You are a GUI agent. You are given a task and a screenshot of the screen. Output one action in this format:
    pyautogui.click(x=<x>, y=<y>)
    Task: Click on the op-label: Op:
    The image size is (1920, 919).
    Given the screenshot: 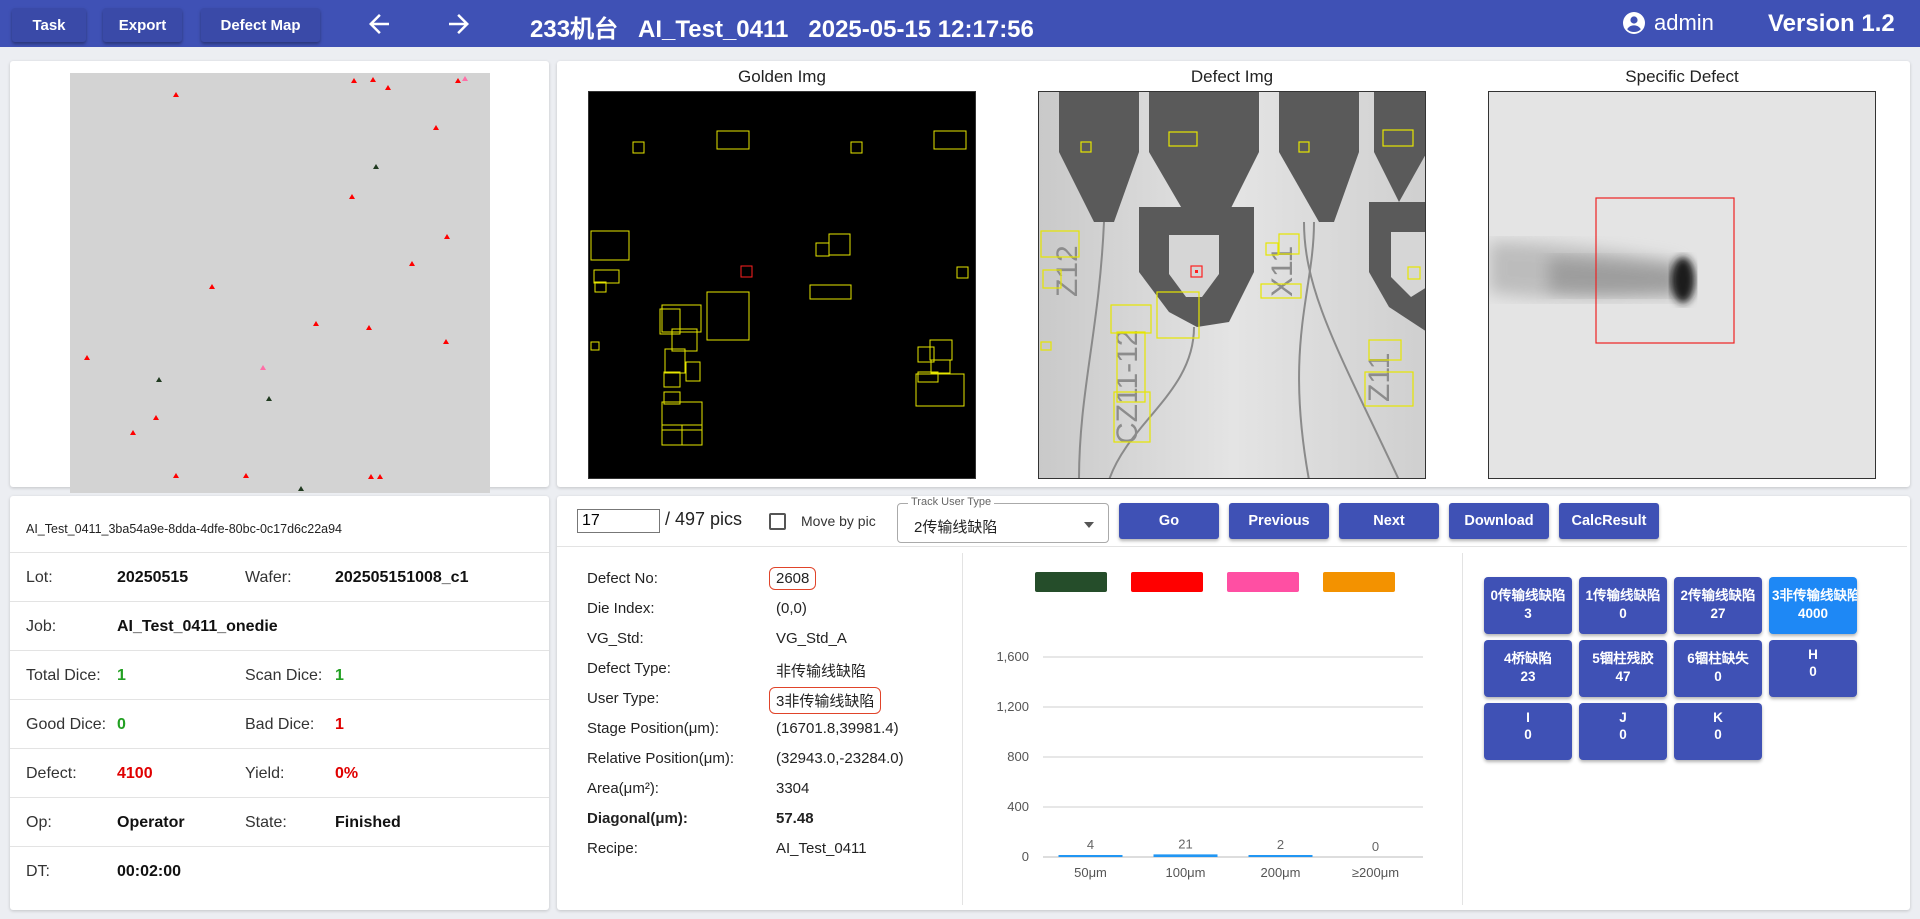 What is the action you would take?
    pyautogui.click(x=39, y=822)
    